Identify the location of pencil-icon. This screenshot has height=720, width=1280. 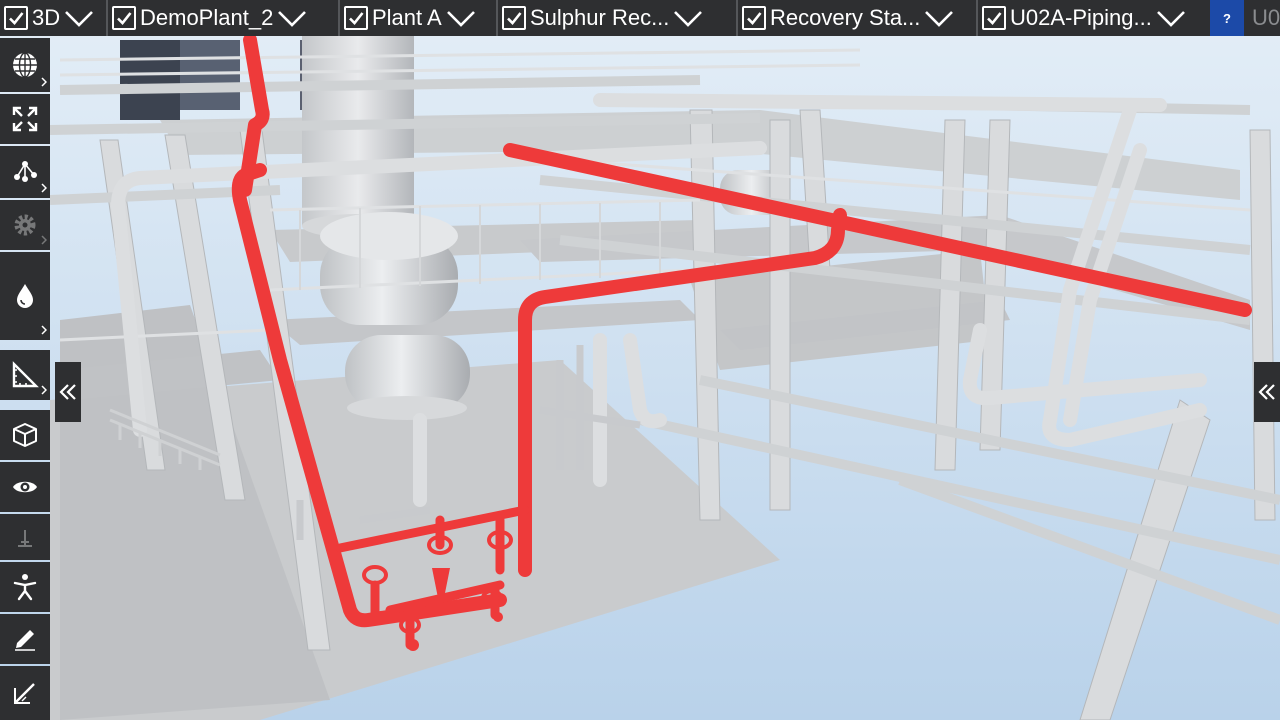
(25, 640).